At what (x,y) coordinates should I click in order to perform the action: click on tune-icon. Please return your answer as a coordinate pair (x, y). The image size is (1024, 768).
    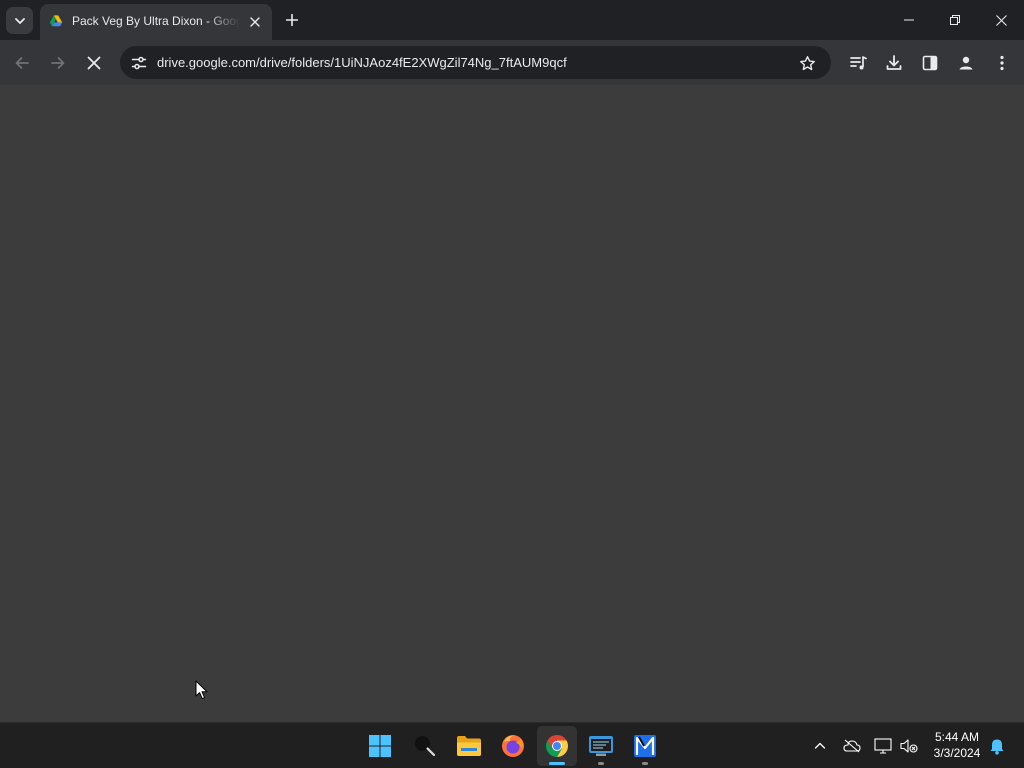
    Looking at the image, I should click on (139, 63).